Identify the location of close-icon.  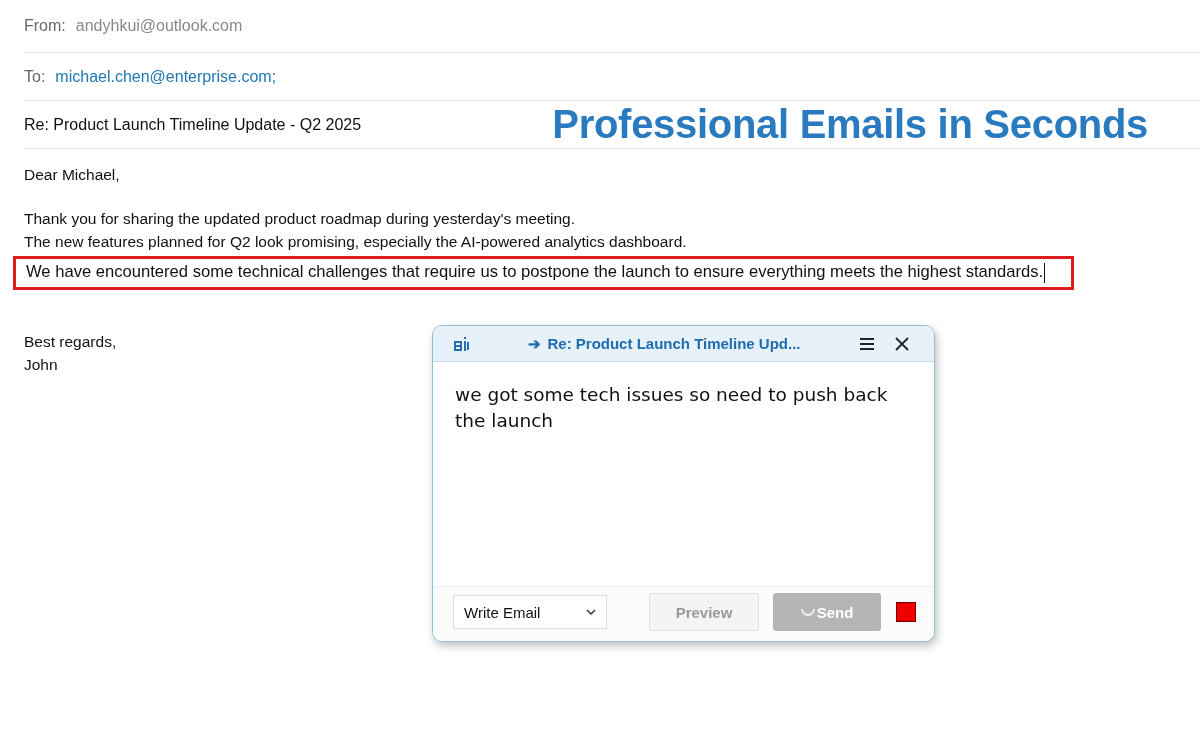
(902, 343).